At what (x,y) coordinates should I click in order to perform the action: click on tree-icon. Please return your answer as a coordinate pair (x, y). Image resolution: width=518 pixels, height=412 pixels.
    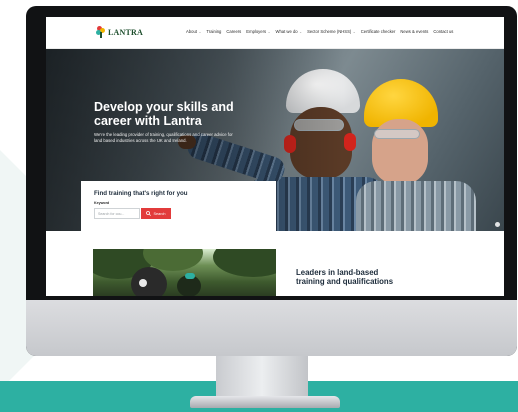
    Looking at the image, I should click on (101, 32).